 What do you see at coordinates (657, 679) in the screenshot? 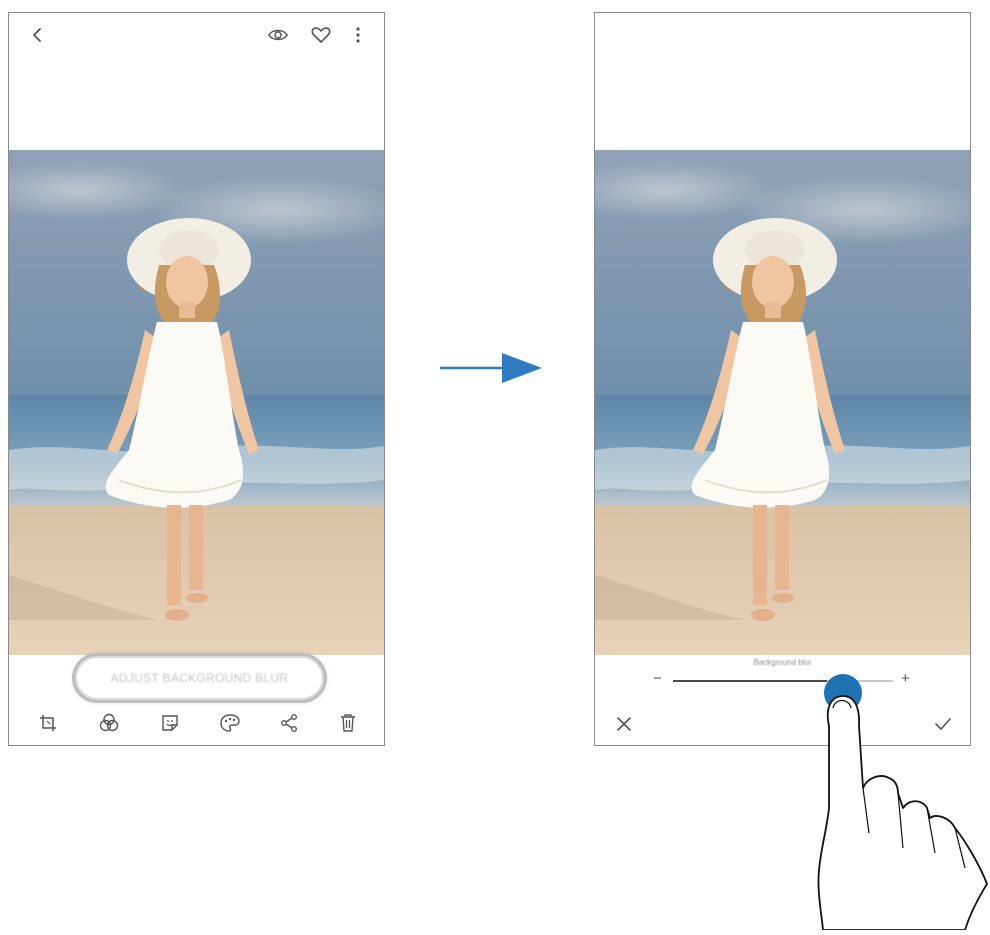
I see `slider-minus: −` at bounding box center [657, 679].